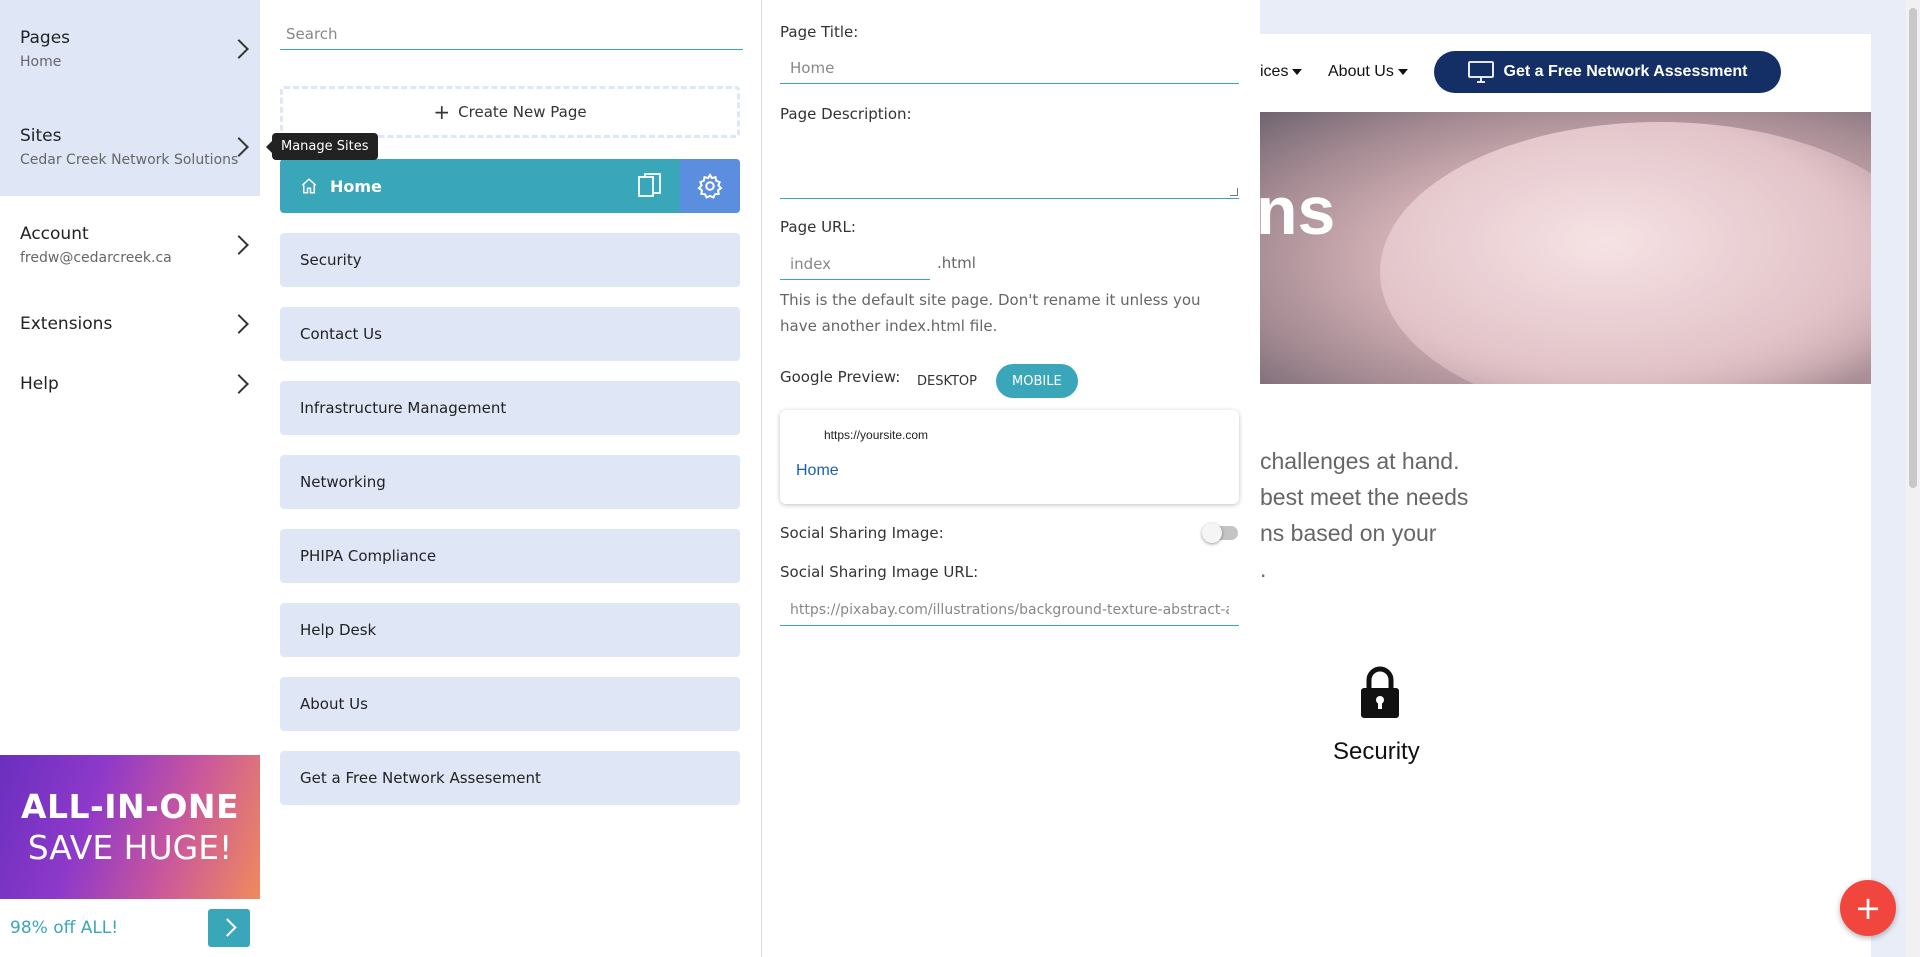  Describe the element at coordinates (1009, 68) in the screenshot. I see `page-title-input` at that location.